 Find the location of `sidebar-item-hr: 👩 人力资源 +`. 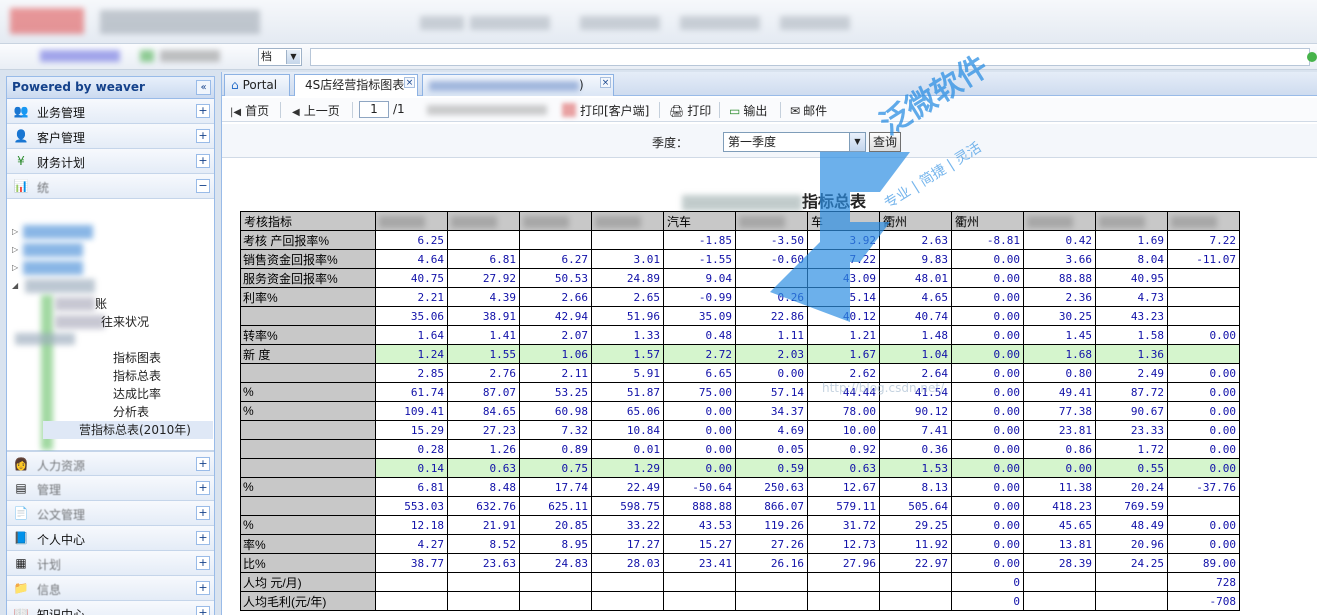

sidebar-item-hr: 👩 人力资源 + is located at coordinates (110, 463).